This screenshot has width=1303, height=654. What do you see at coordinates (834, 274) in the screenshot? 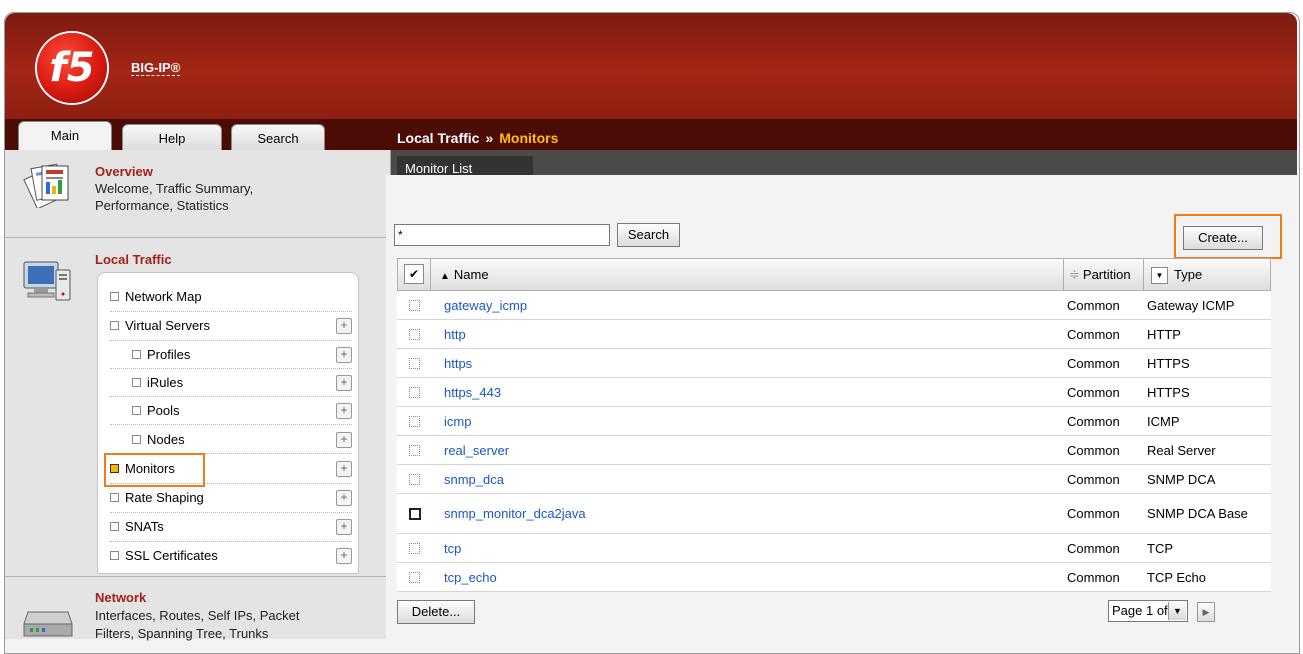
I see `table-header: ✔ ▲ Name ≑ Partition ▼ Type` at bounding box center [834, 274].